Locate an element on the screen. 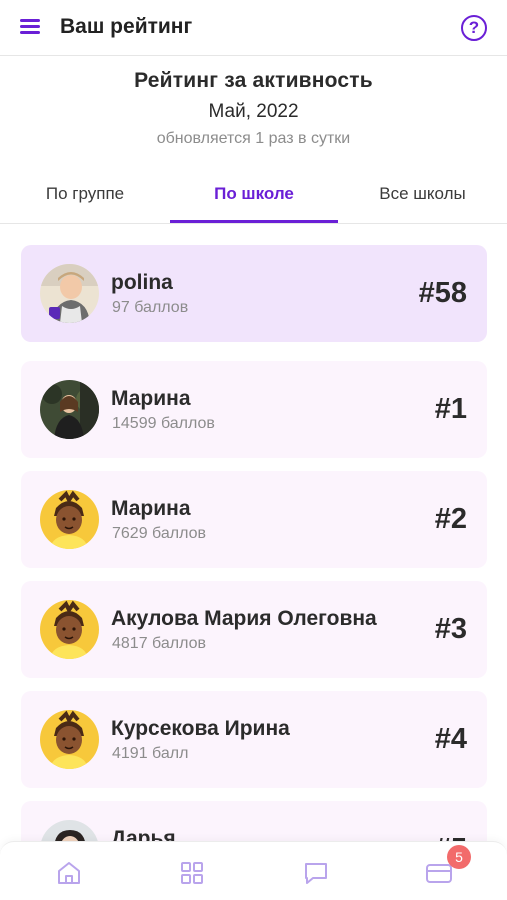 This screenshot has height=900, width=507. rating-card: Акулова Мария Олеговна 4817 баллов #3 is located at coordinates (254, 629).